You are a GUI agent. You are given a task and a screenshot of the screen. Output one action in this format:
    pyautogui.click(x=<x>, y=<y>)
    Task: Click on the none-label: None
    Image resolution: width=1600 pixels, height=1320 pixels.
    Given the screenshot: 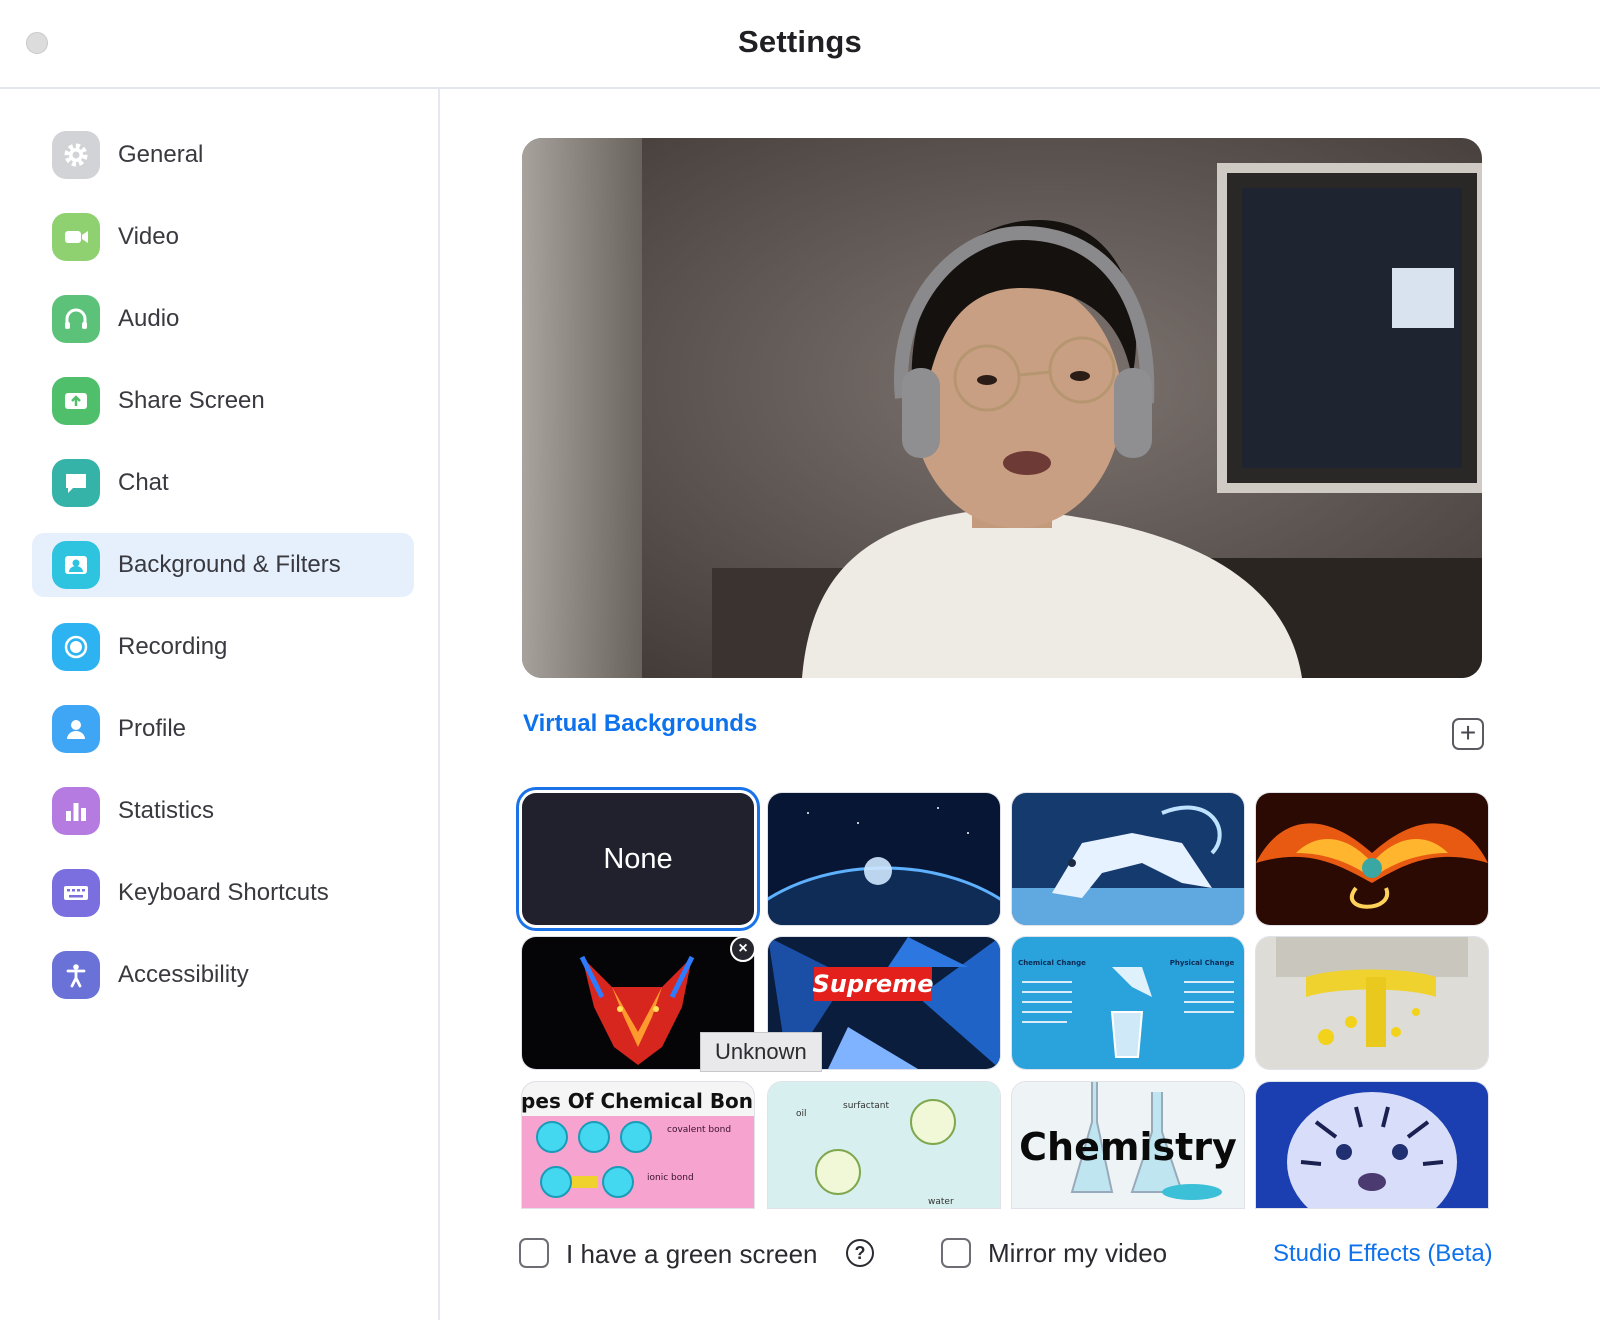 What is the action you would take?
    pyautogui.click(x=638, y=858)
    